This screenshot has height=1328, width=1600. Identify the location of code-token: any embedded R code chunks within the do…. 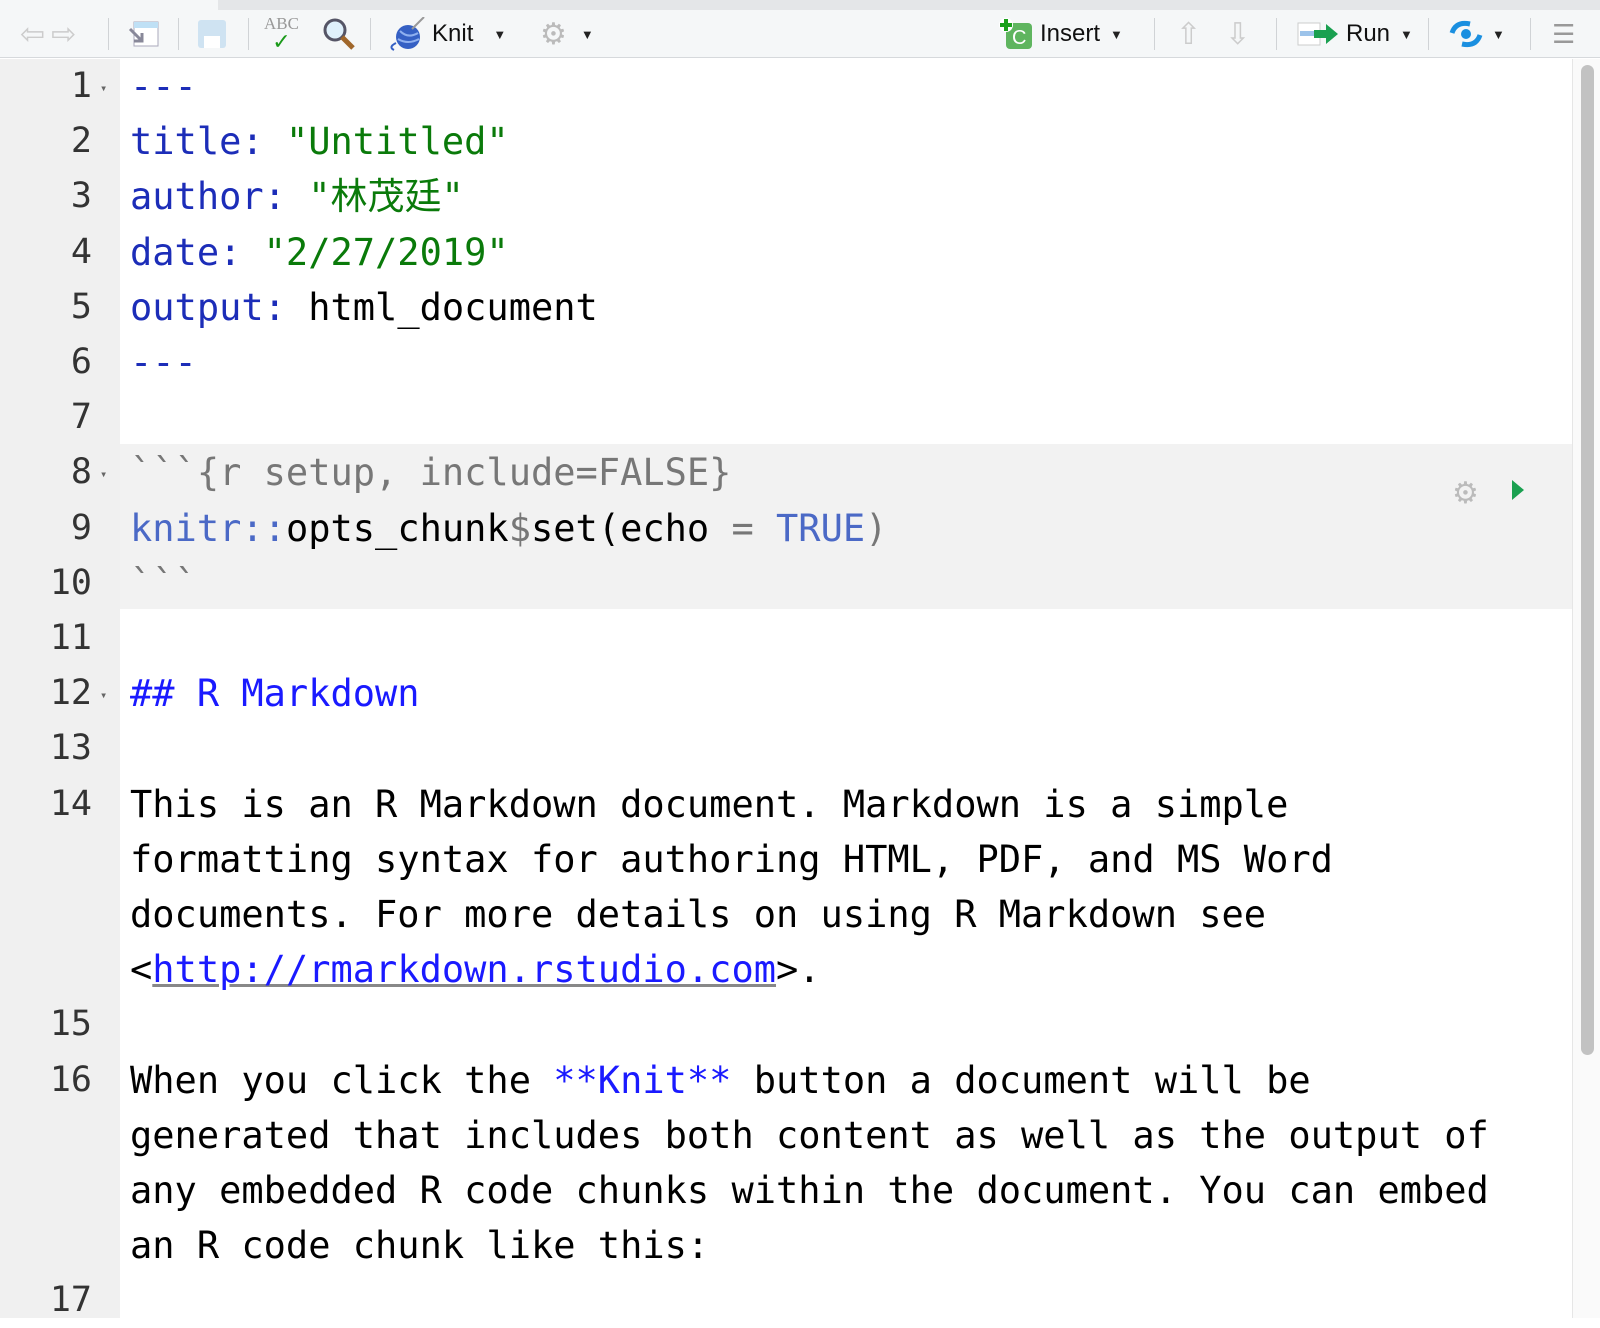
(809, 1190).